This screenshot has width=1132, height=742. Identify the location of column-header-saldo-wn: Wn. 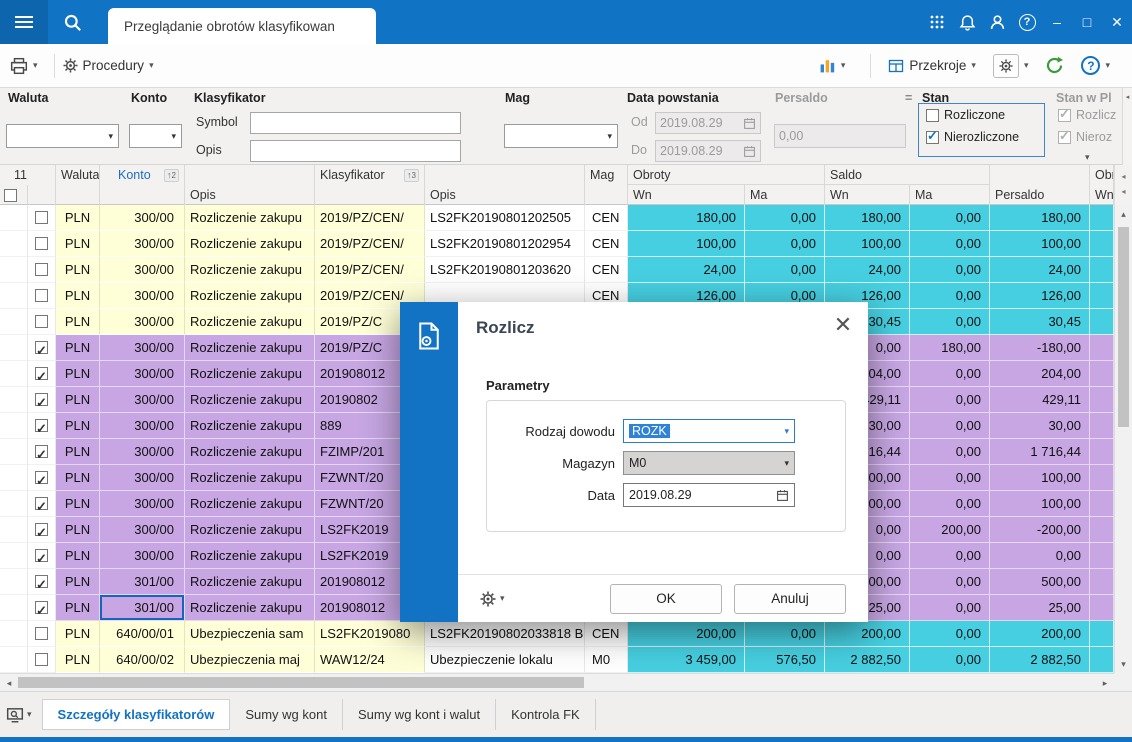
(867, 195).